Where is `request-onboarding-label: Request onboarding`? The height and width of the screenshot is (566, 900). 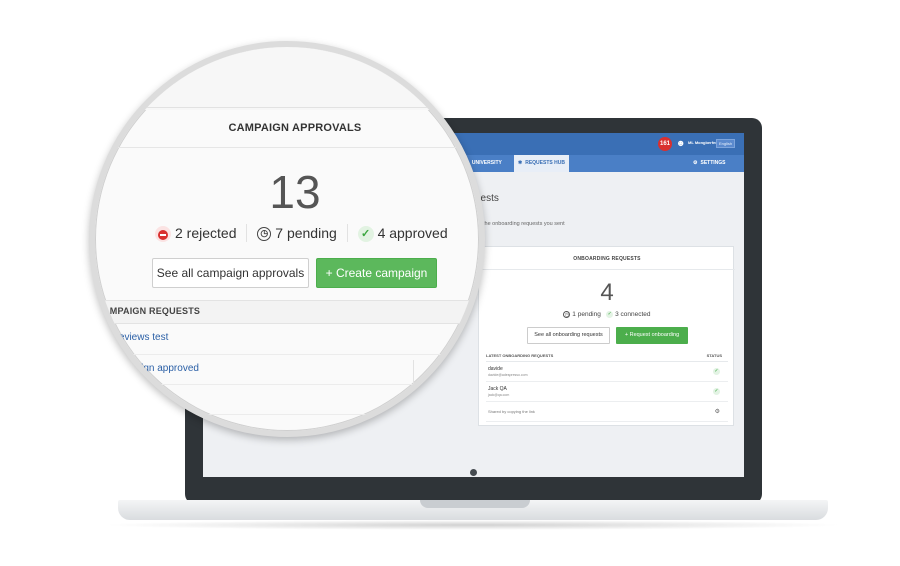 request-onboarding-label: Request onboarding is located at coordinates (654, 335).